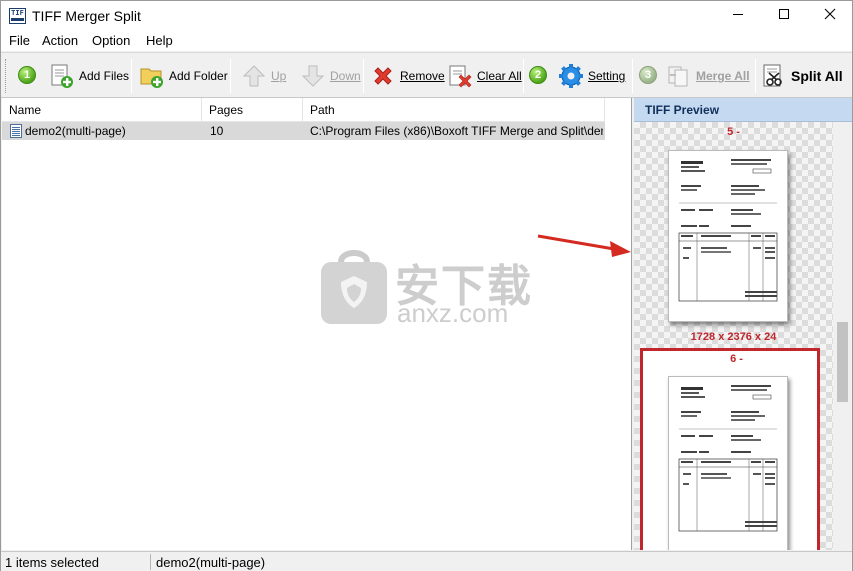 The width and height of the screenshot is (853, 571). I want to click on remove-label: Remove, so click(422, 76).